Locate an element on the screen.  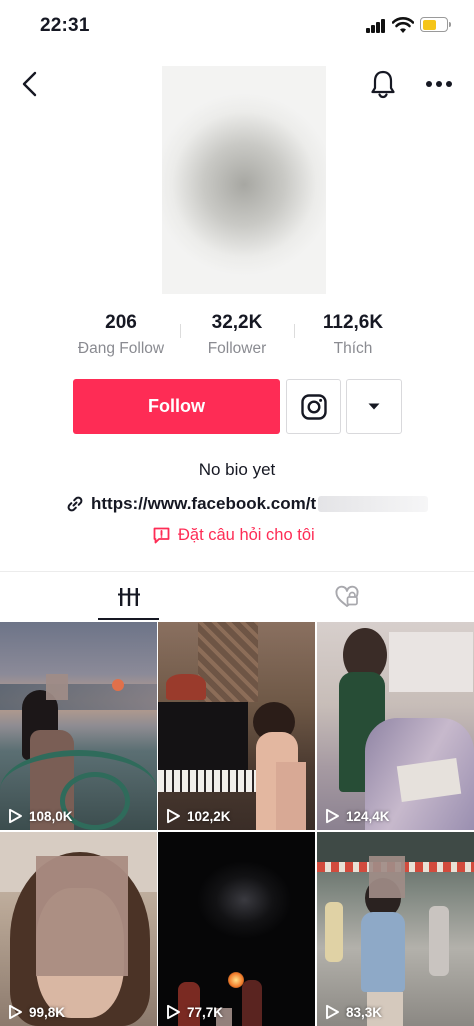
video-thumbnail: 99,8K is located at coordinates (78, 929).